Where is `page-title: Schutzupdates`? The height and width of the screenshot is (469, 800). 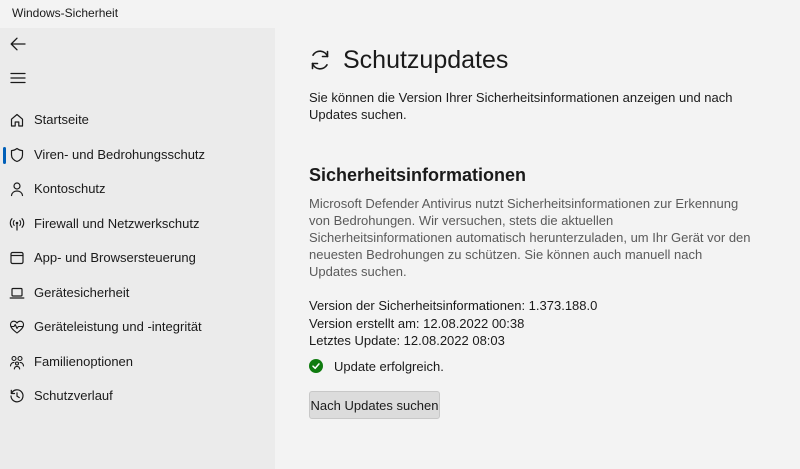 page-title: Schutzupdates is located at coordinates (426, 60).